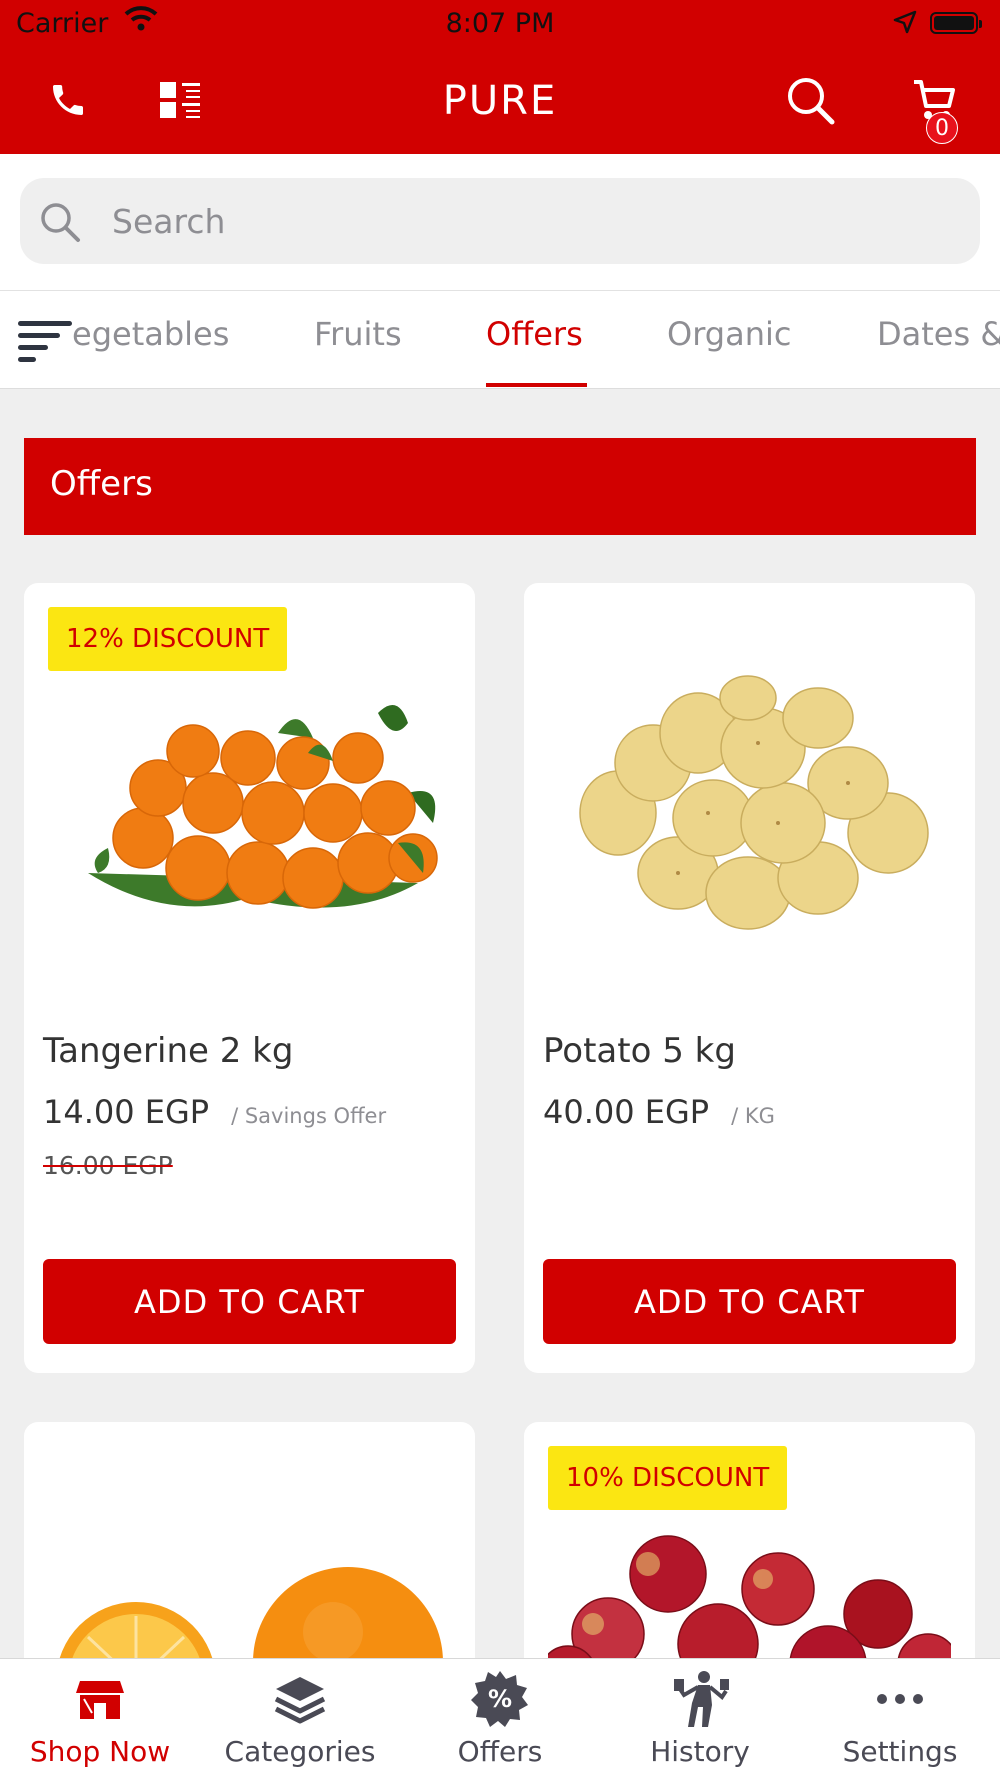 The height and width of the screenshot is (1779, 1000). What do you see at coordinates (168, 639) in the screenshot?
I see `discount-badge: 12% DISCOUNT` at bounding box center [168, 639].